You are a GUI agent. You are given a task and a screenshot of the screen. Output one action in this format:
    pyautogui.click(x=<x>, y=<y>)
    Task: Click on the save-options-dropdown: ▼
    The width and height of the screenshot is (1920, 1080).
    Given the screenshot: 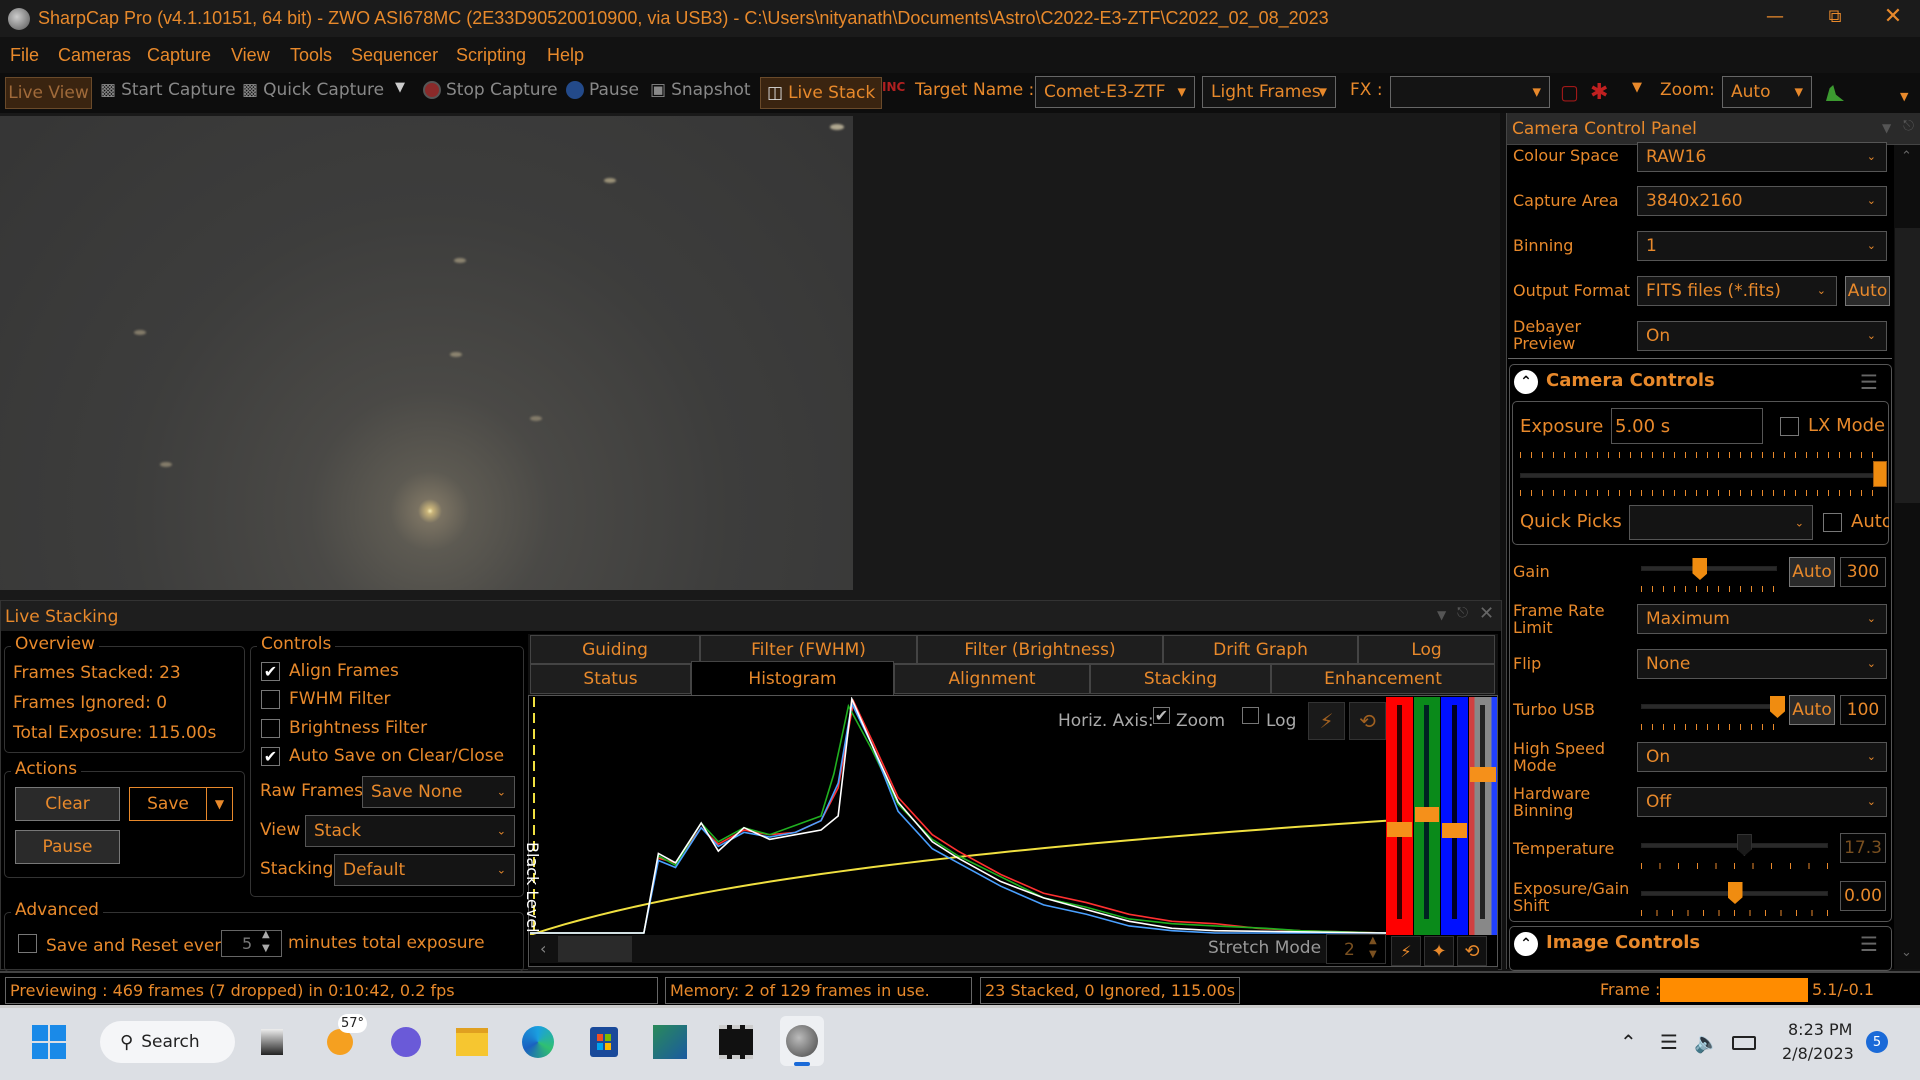 What is the action you would take?
    pyautogui.click(x=219, y=804)
    